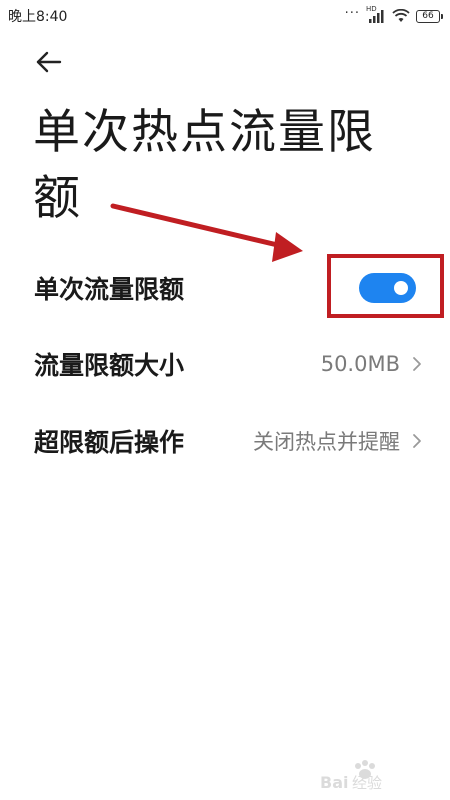 Image resolution: width=450 pixels, height=800 pixels. Describe the element at coordinates (38, 17) in the screenshot. I see `status-time: 晚上8:40` at that location.